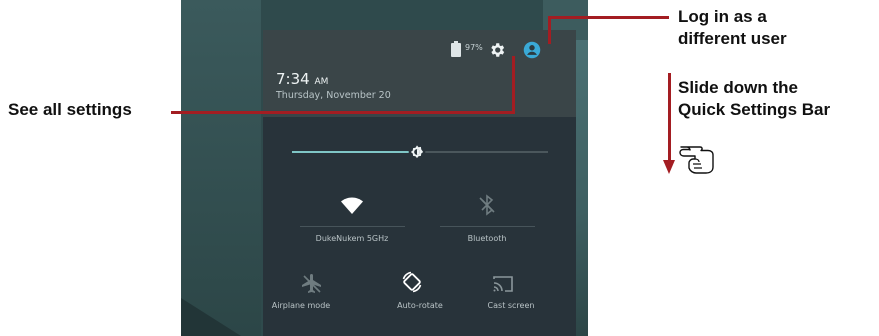 The width and height of the screenshot is (879, 336). I want to click on slide-arrow-head, so click(669, 167).